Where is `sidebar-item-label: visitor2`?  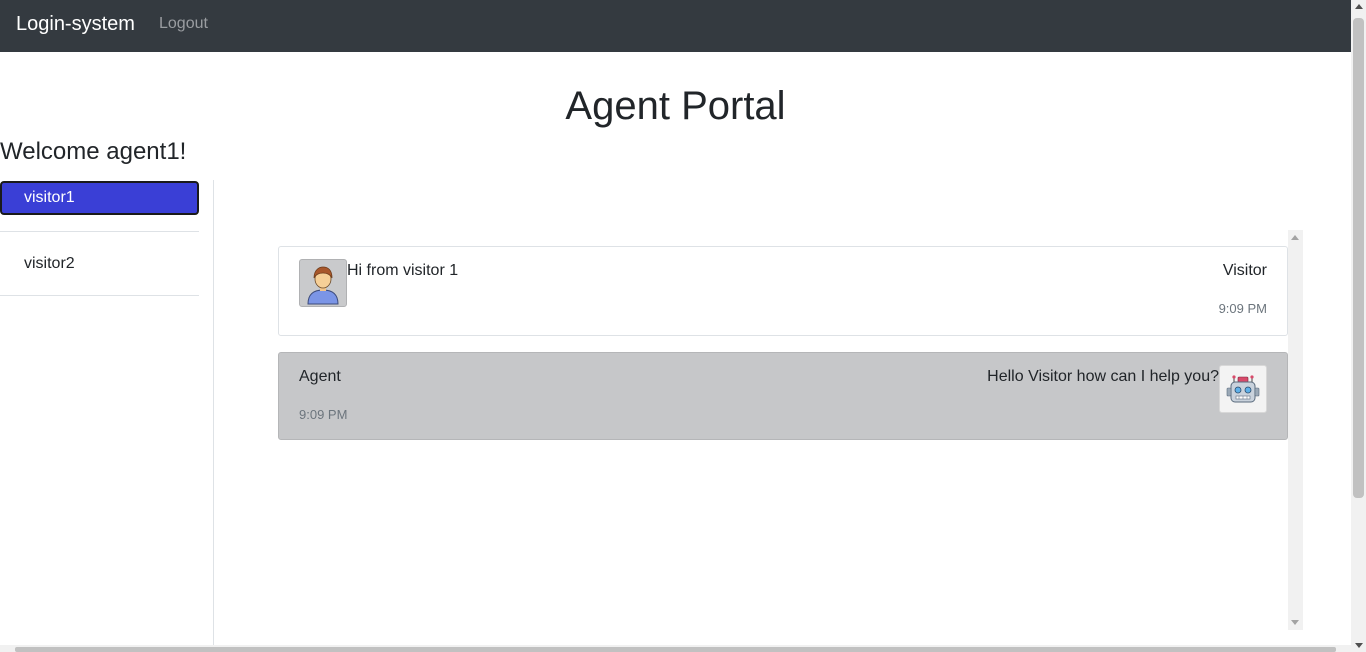
sidebar-item-label: visitor2 is located at coordinates (49, 263).